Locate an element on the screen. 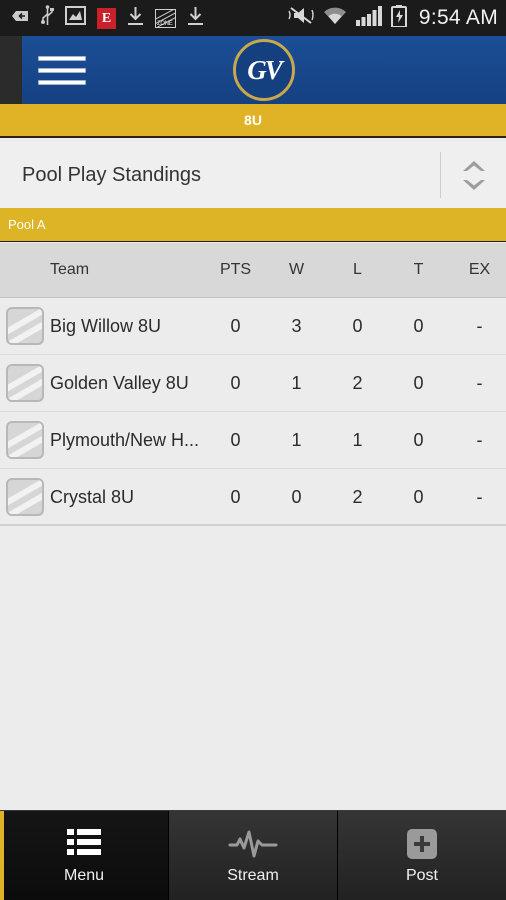  cell-l: 0 is located at coordinates (357, 325).